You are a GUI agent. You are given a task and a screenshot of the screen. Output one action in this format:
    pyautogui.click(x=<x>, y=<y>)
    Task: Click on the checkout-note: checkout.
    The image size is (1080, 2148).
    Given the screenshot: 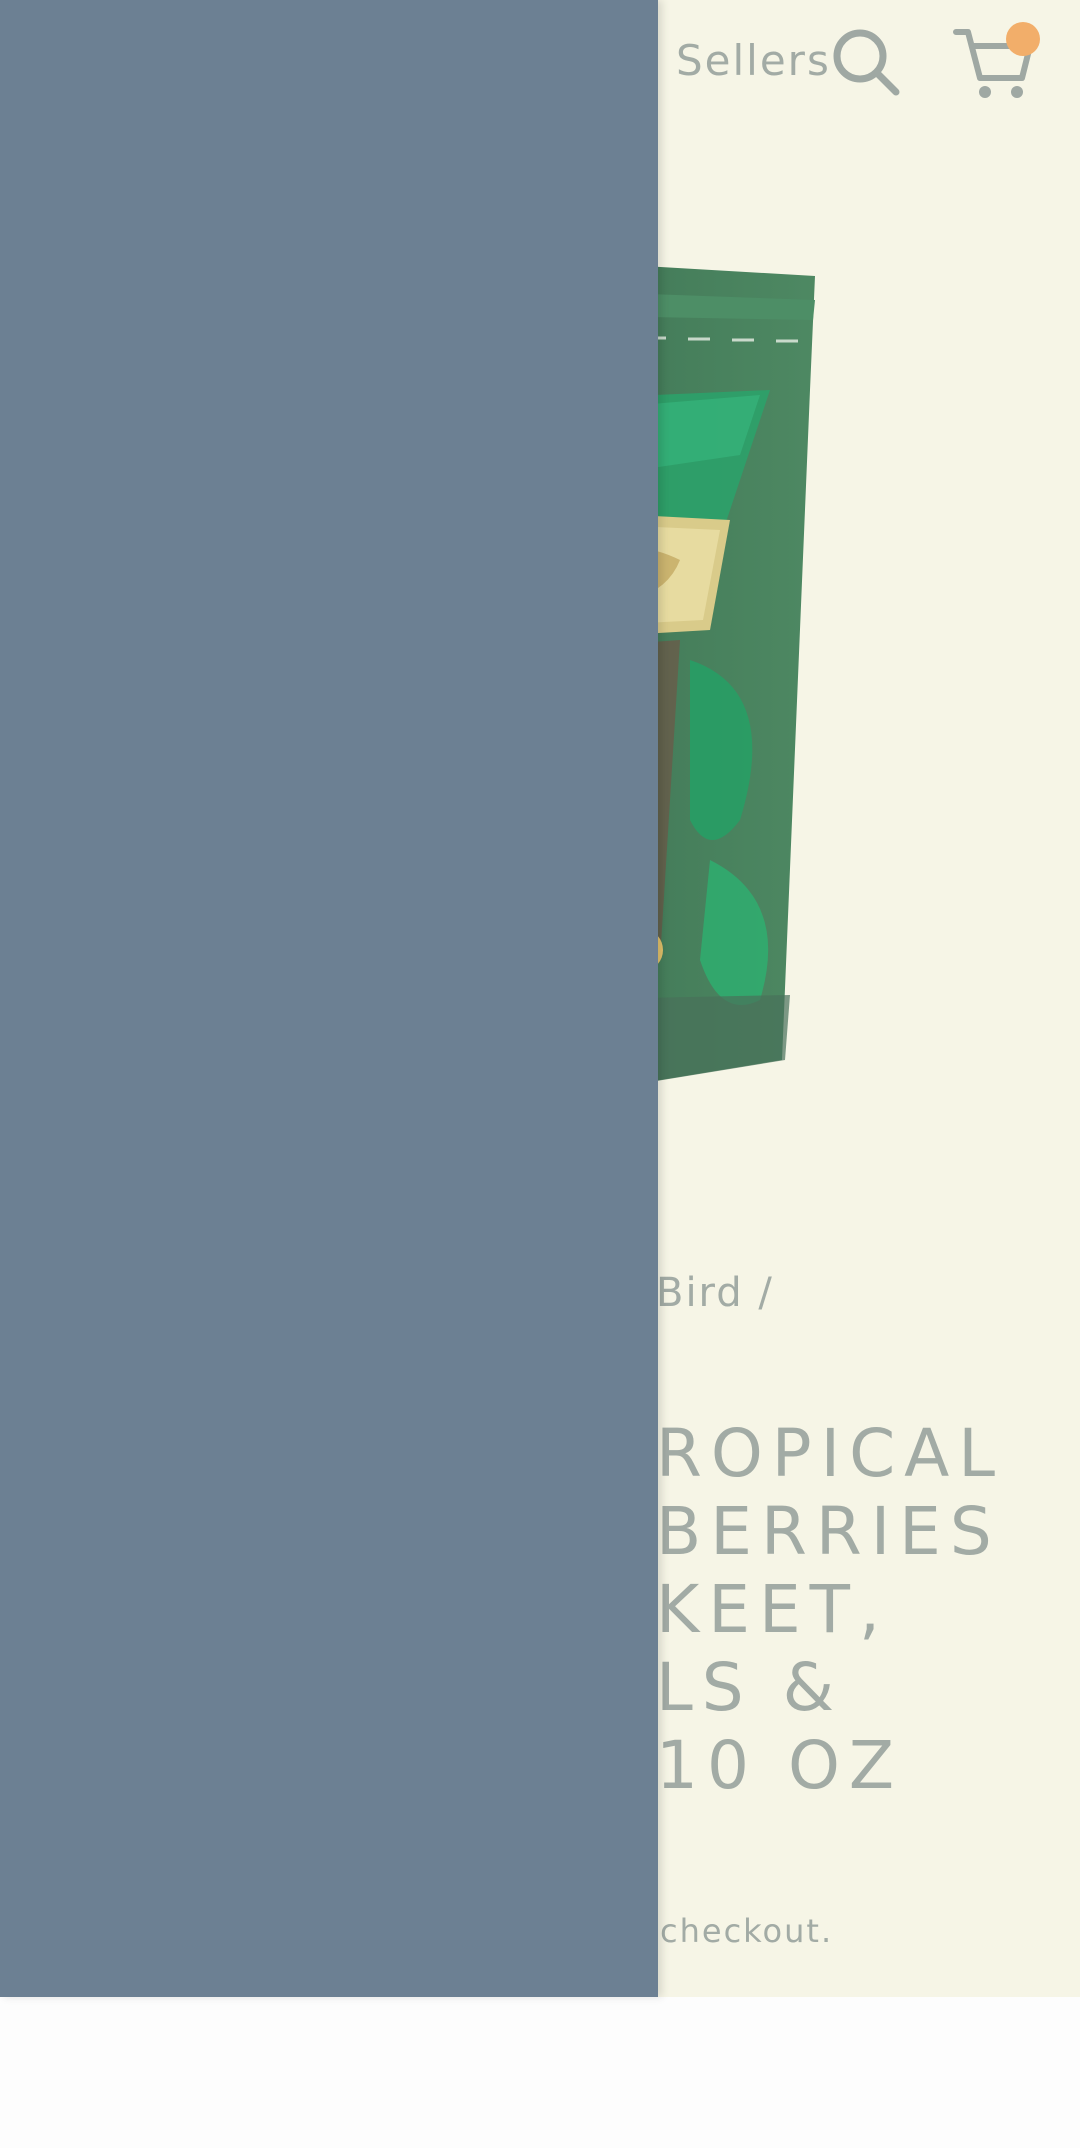 What is the action you would take?
    pyautogui.click(x=747, y=1931)
    